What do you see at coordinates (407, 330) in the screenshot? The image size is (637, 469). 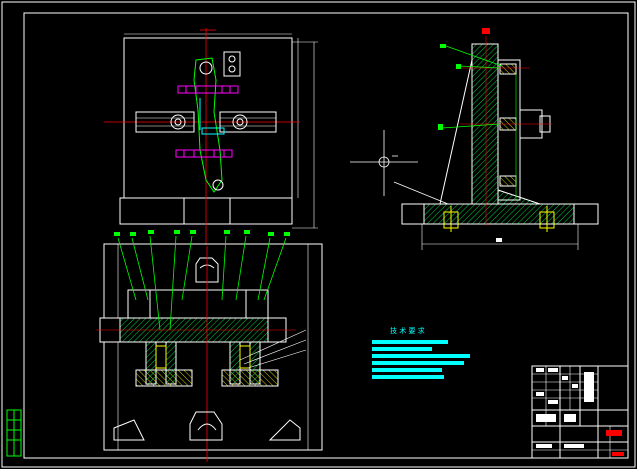 I see `tech-requirements-heading: 技 术 要 求` at bounding box center [407, 330].